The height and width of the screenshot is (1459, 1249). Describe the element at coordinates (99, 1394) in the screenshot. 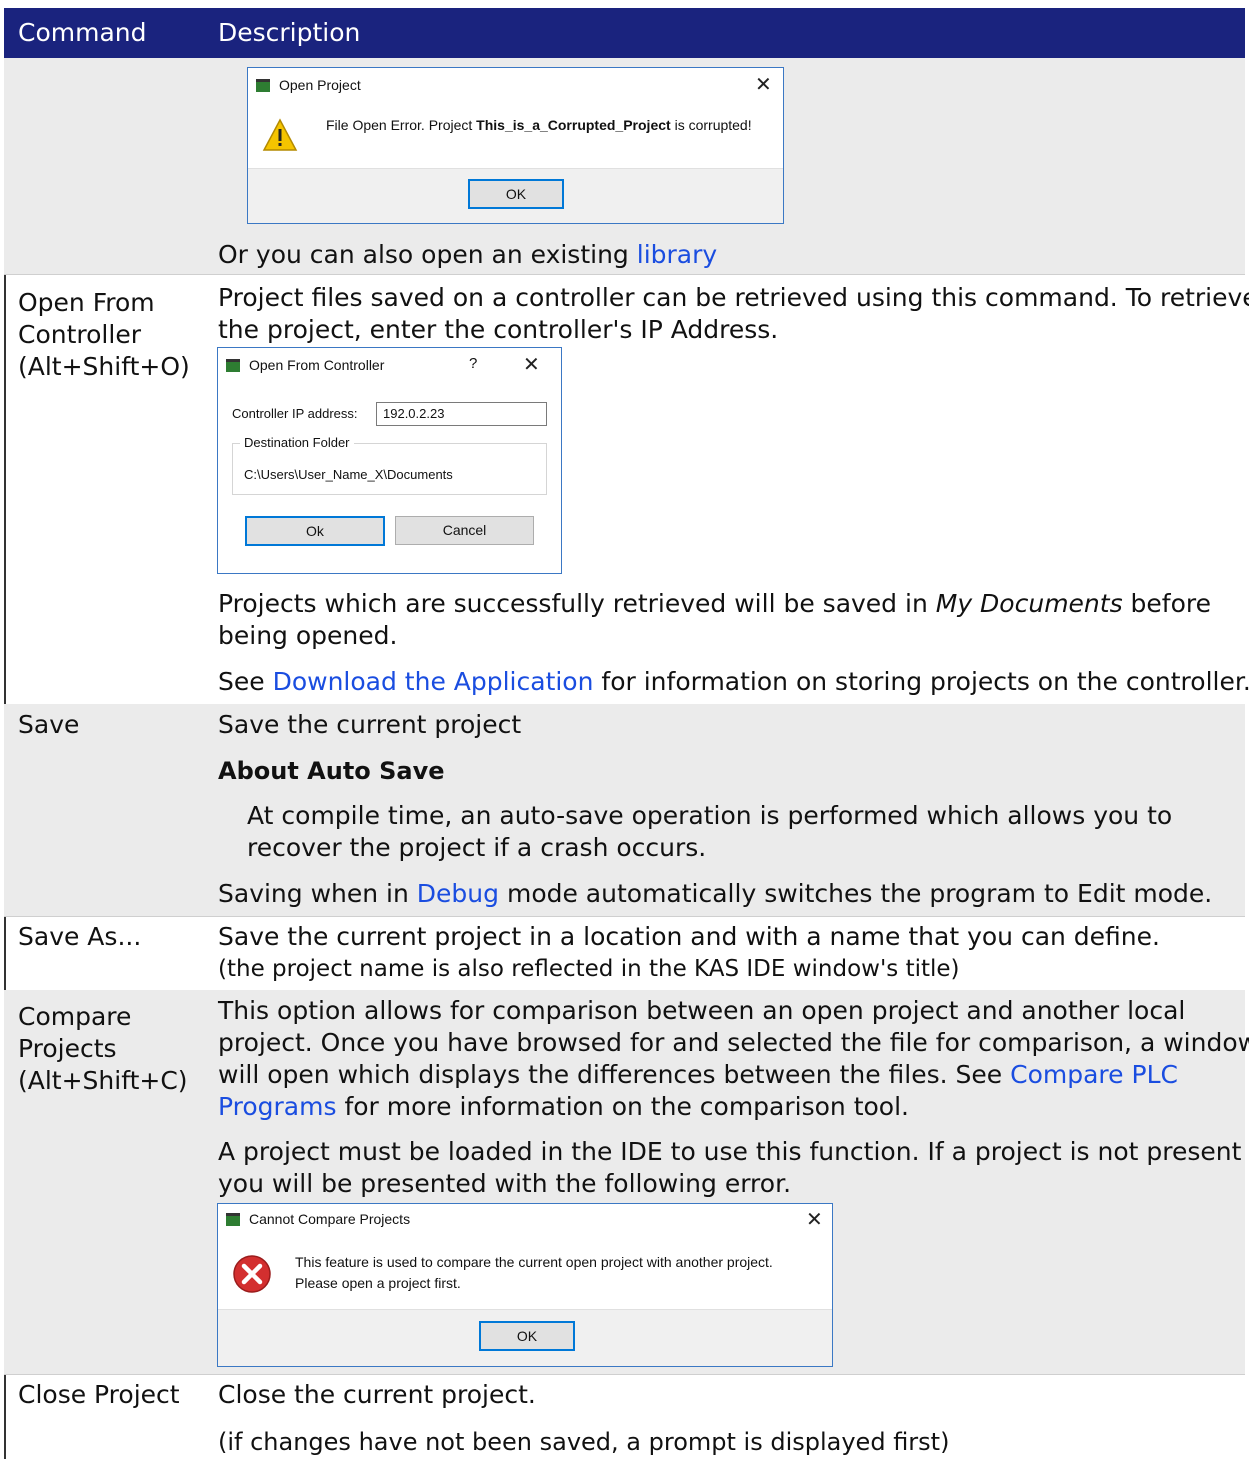

I see `command-close-project: Close Project` at that location.